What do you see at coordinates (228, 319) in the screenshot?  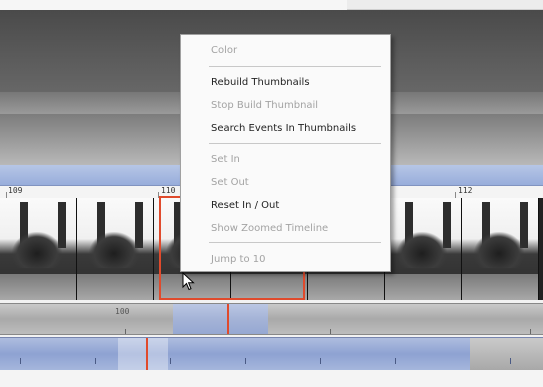 I see `overview-playhead` at bounding box center [228, 319].